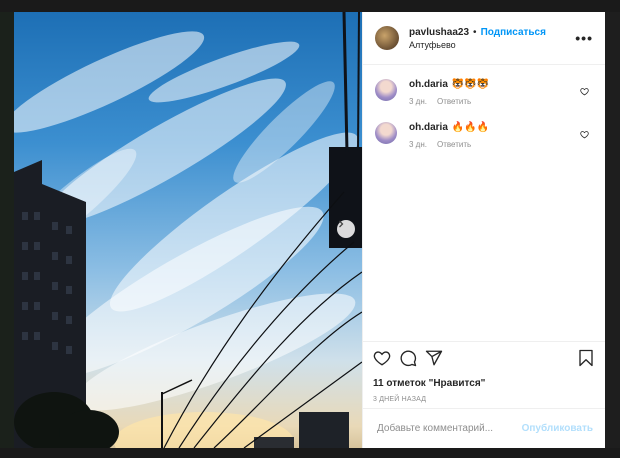  What do you see at coordinates (341, 224) in the screenshot?
I see `chevron-right-icon` at bounding box center [341, 224].